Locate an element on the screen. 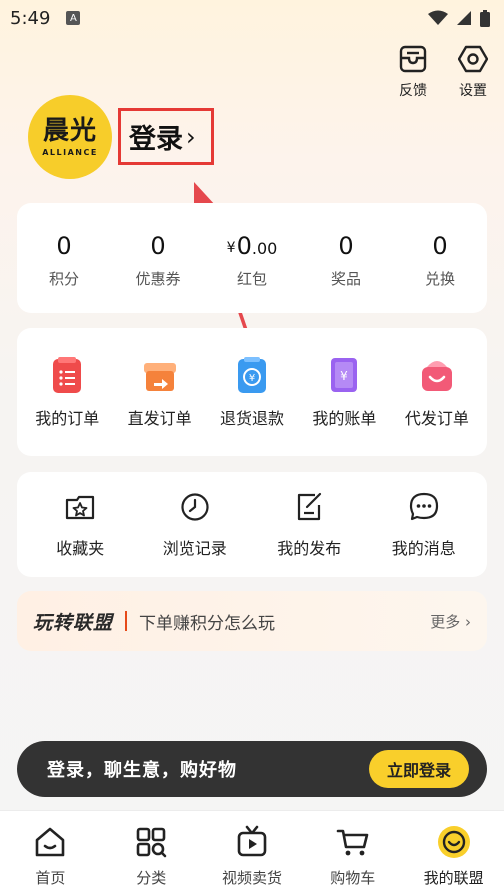  avatar: 晨光 ALLIANCE is located at coordinates (70, 137).